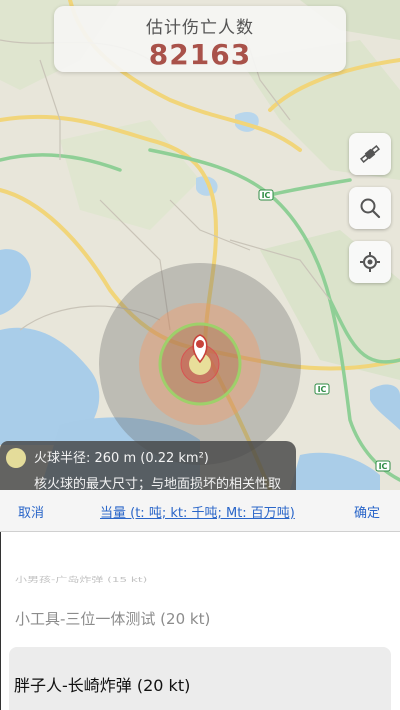 This screenshot has height=710, width=400. What do you see at coordinates (367, 511) in the screenshot?
I see `confirm-button: 确定` at bounding box center [367, 511].